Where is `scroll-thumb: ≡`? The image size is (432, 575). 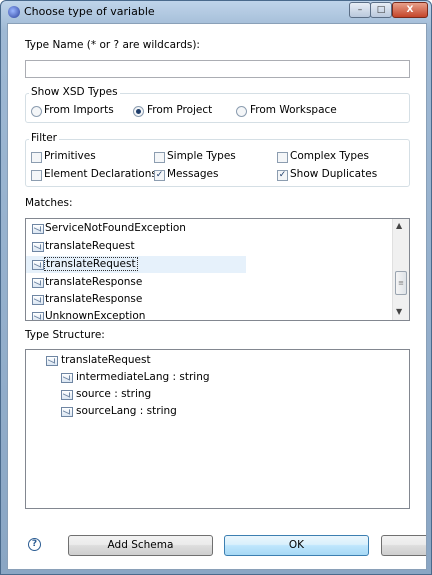
scroll-thumb: ≡ is located at coordinates (401, 283).